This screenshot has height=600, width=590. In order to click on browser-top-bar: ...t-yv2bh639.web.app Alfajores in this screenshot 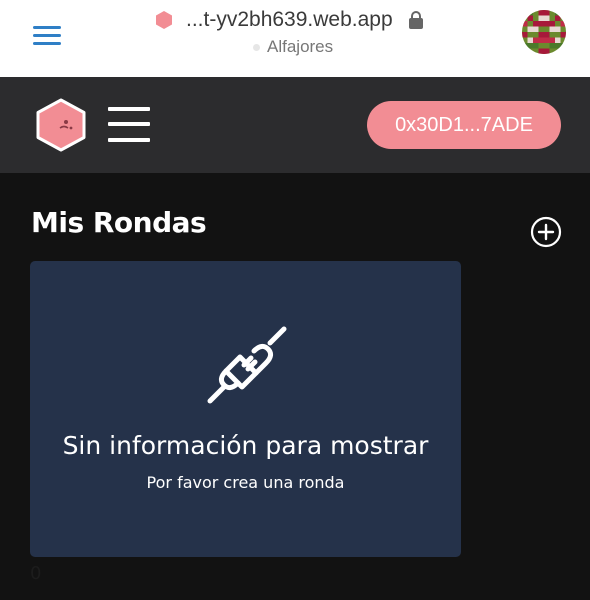, I will do `click(295, 38)`.